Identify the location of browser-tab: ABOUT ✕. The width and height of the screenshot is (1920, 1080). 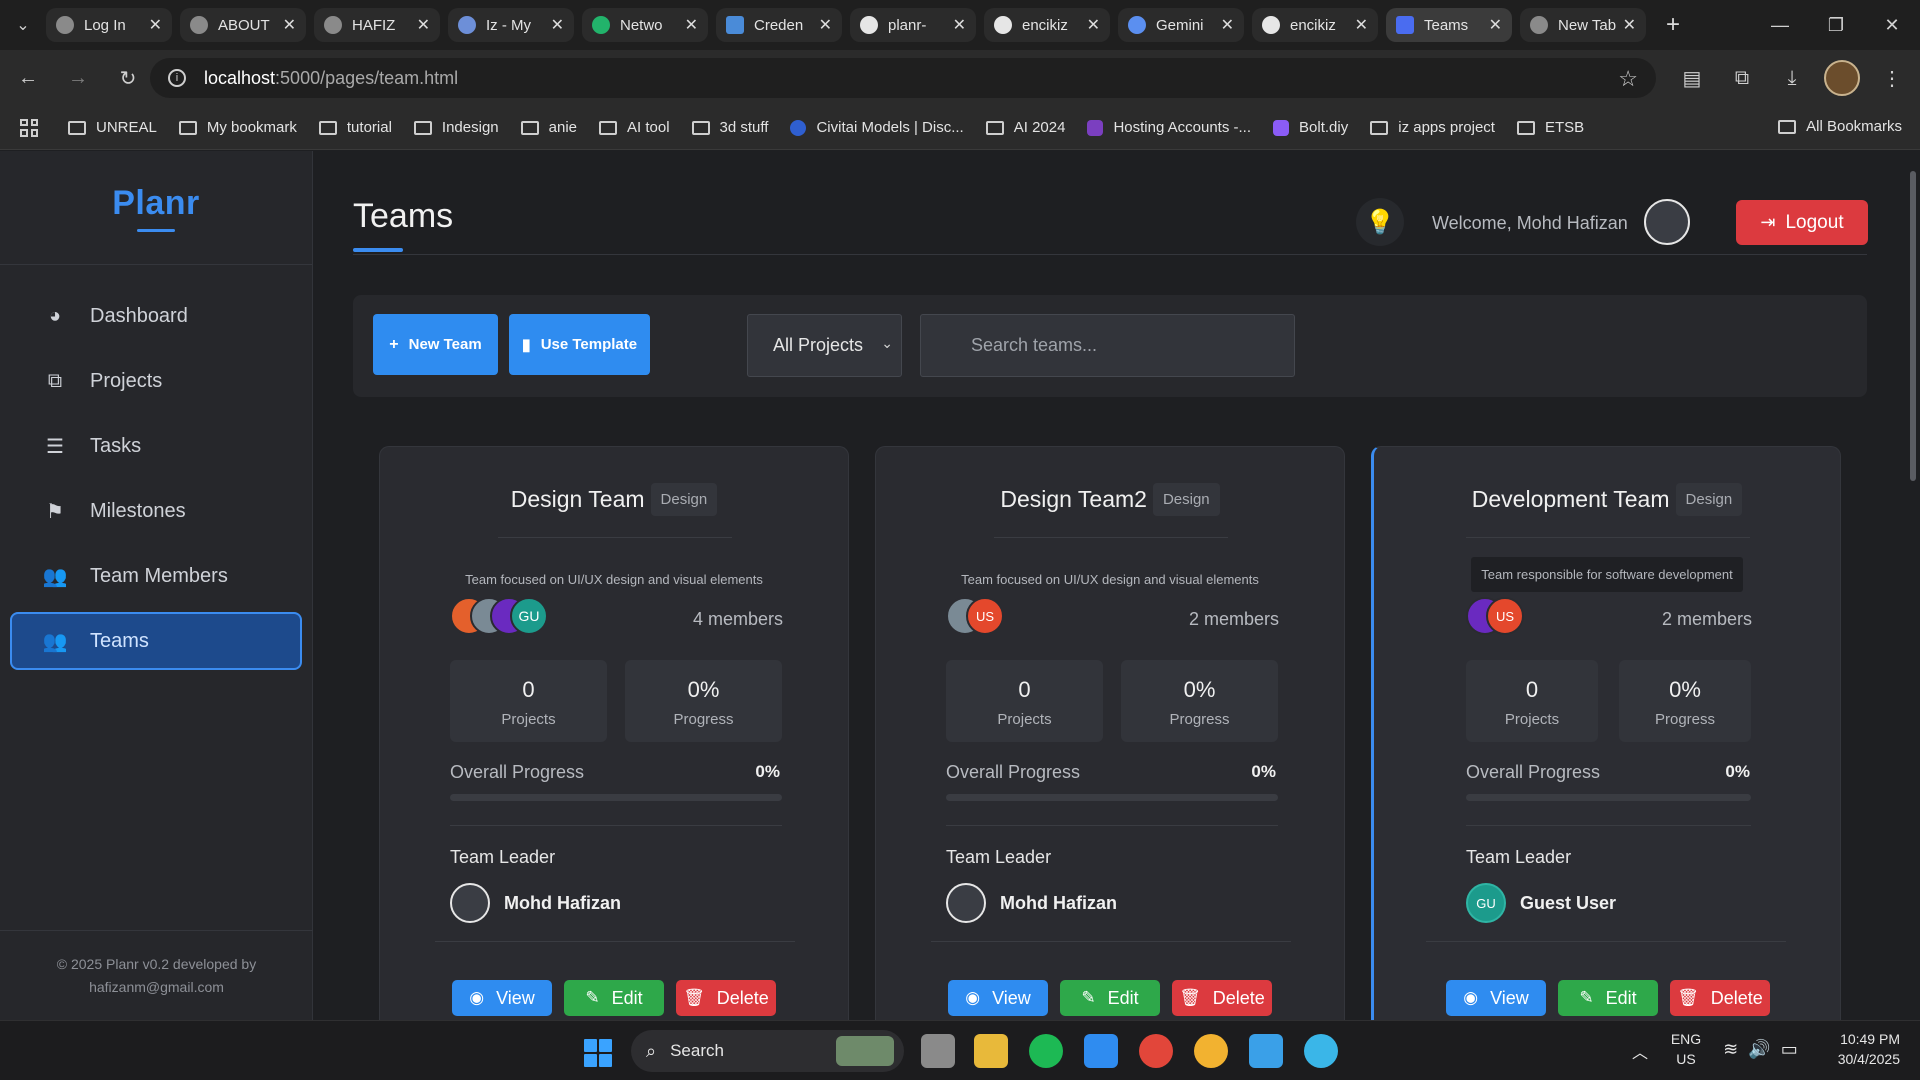
(243, 25).